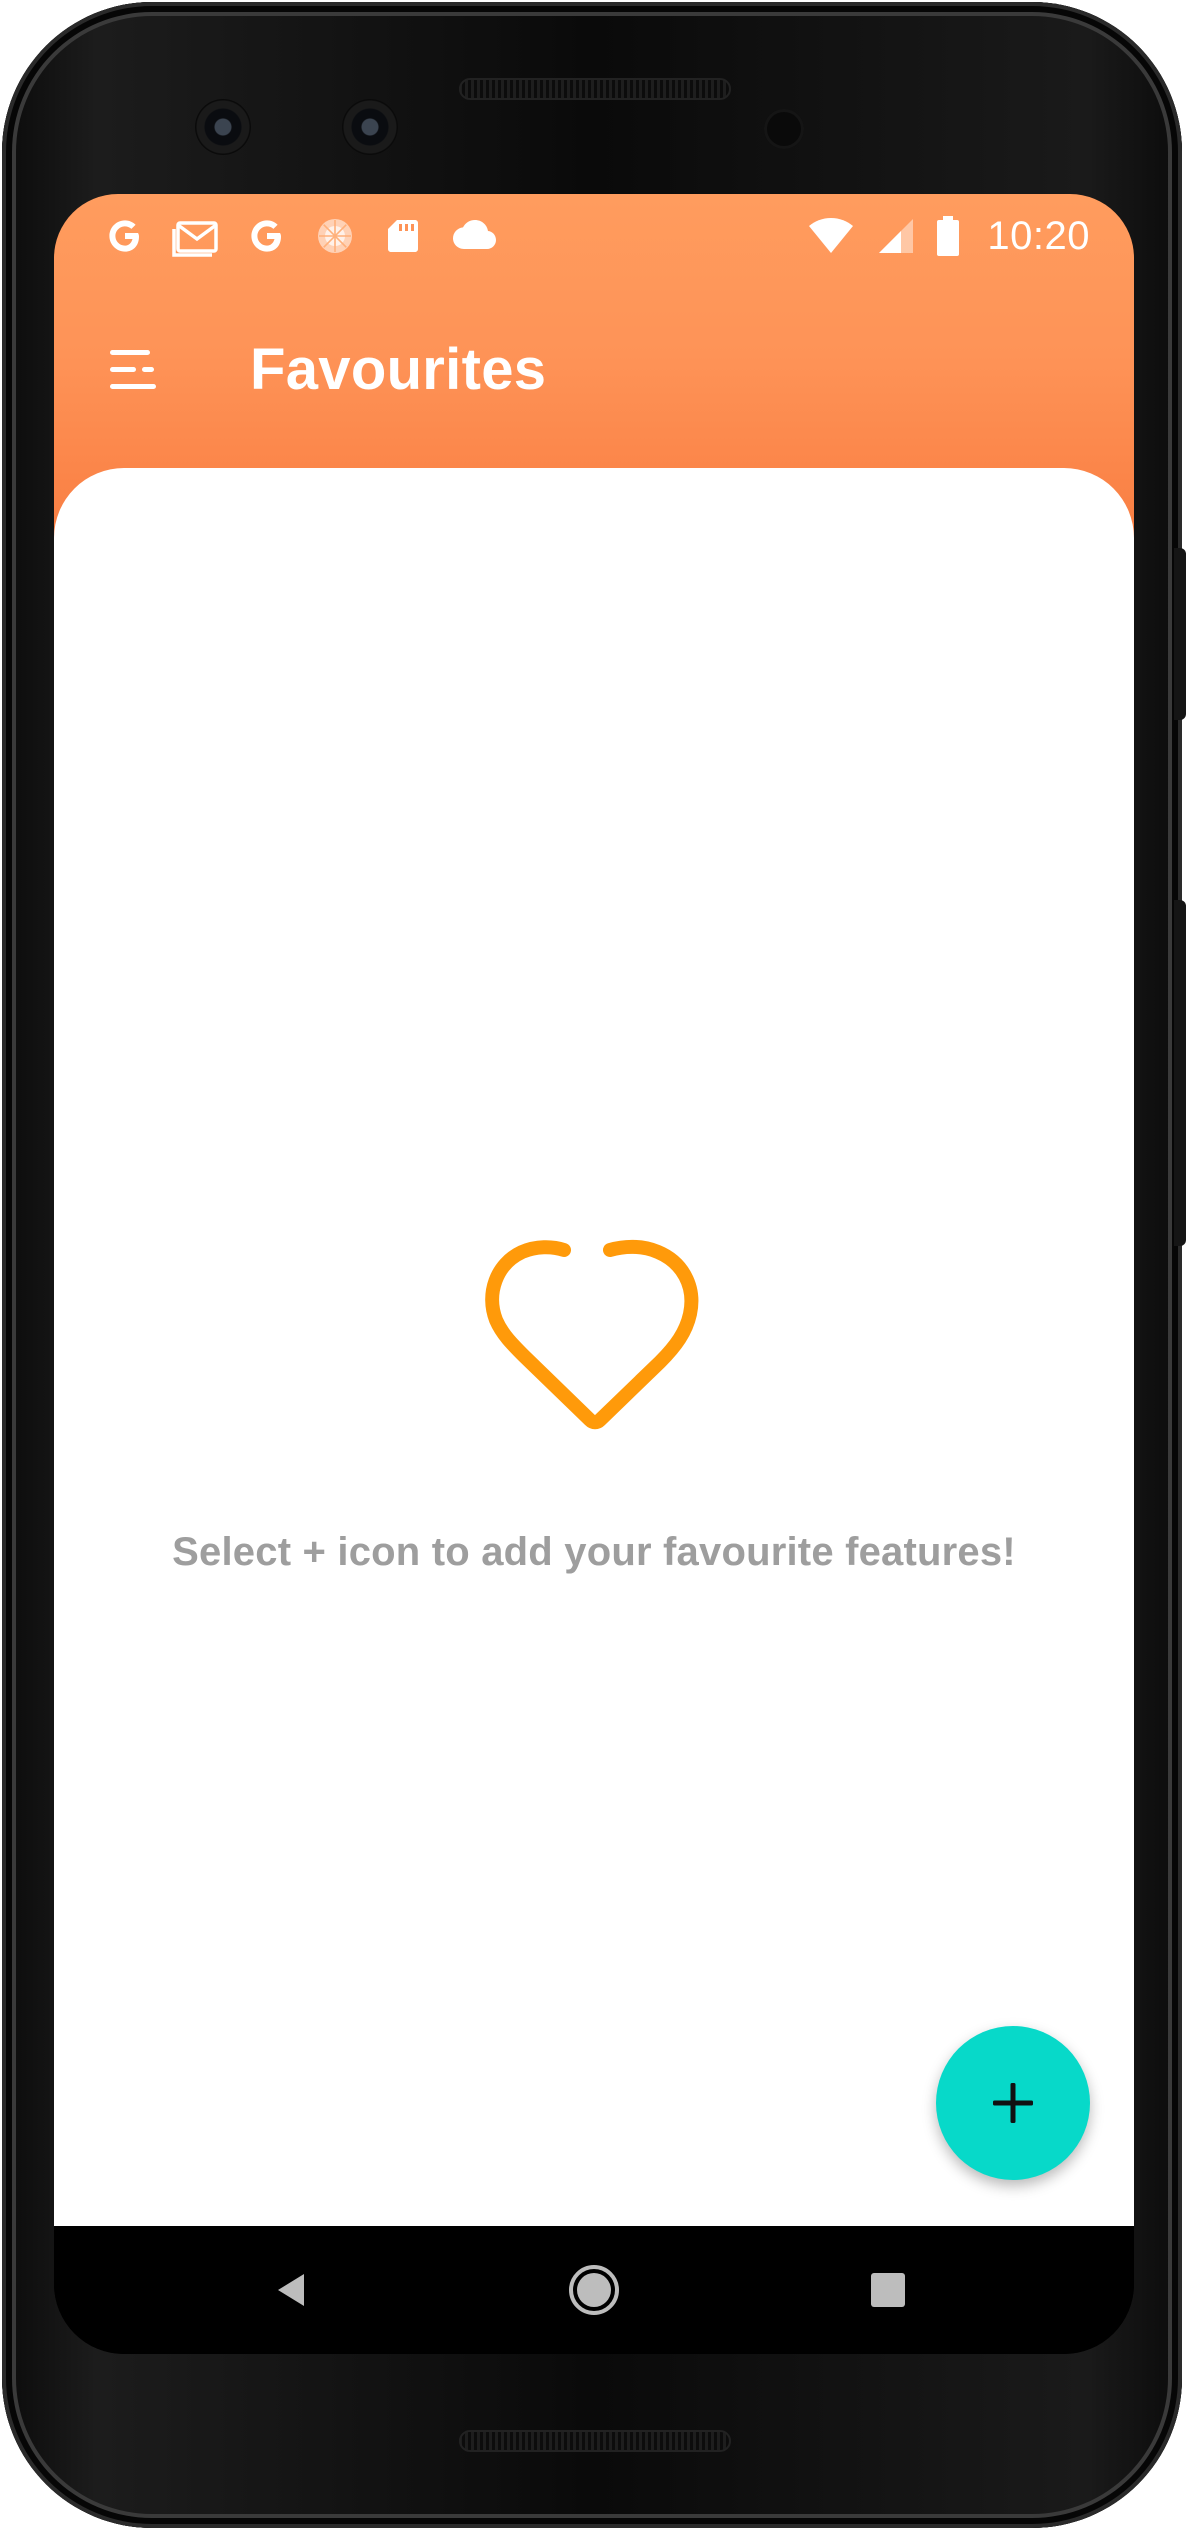 This screenshot has height=2532, width=1194. Describe the element at coordinates (784, 129) in the screenshot. I see `proximity-sensor` at that location.